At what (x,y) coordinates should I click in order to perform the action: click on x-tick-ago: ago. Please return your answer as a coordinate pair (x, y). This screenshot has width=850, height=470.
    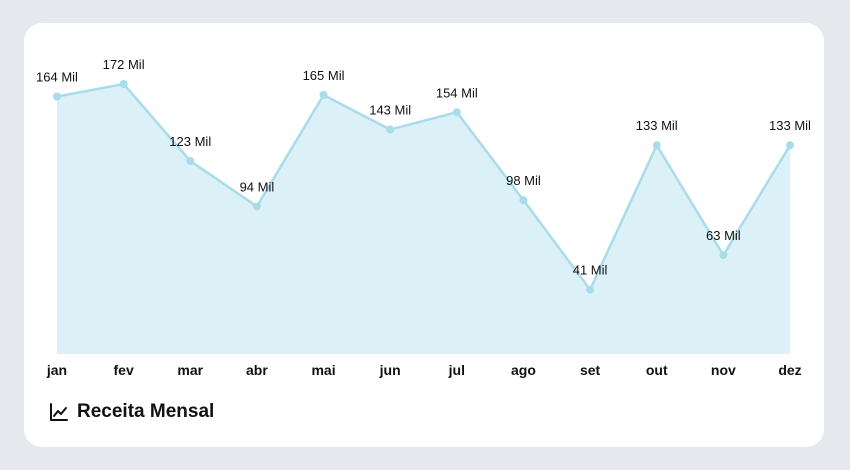
    Looking at the image, I should click on (523, 370).